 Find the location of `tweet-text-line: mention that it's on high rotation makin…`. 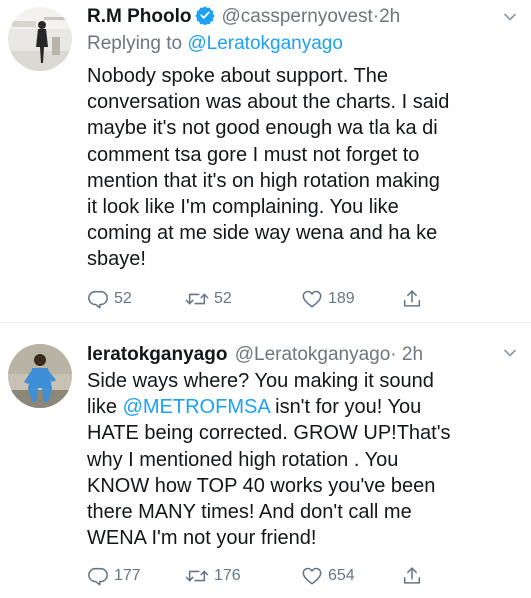

tweet-text-line: mention that it's on high rotation makin… is located at coordinates (263, 180).